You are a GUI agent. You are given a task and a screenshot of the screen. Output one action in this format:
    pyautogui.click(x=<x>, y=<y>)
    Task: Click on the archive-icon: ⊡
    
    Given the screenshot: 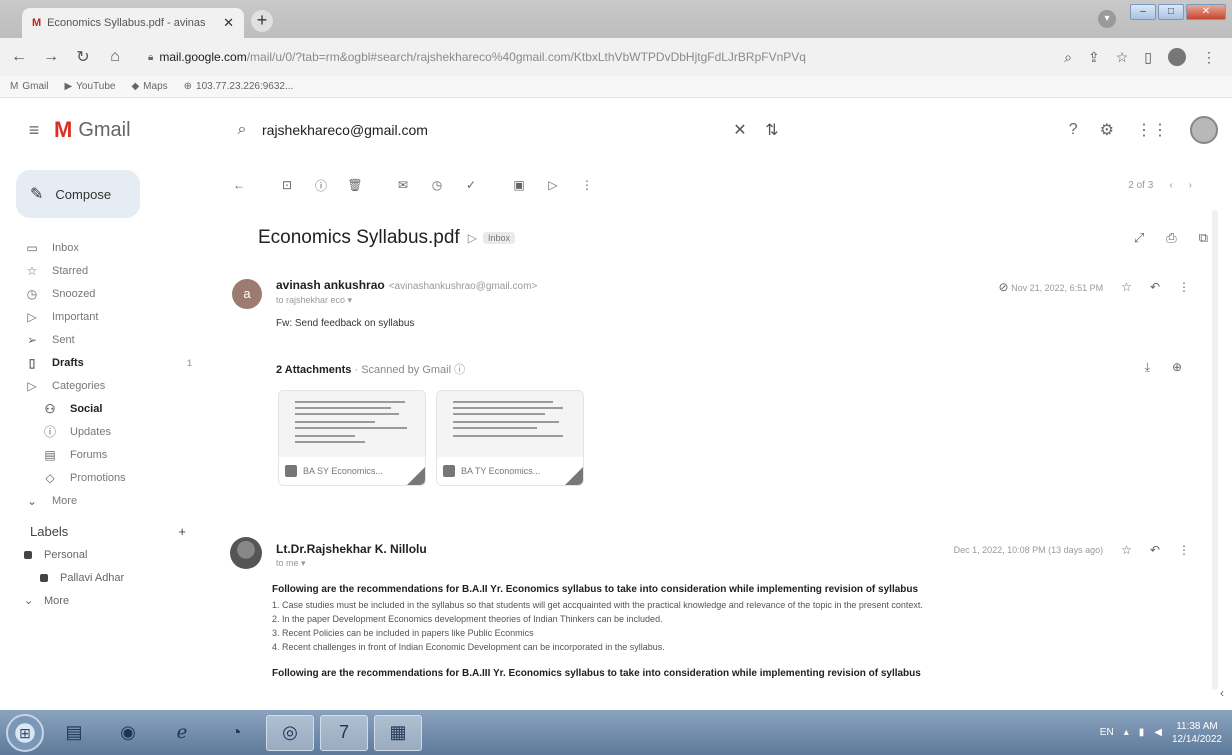 What is the action you would take?
    pyautogui.click(x=287, y=185)
    